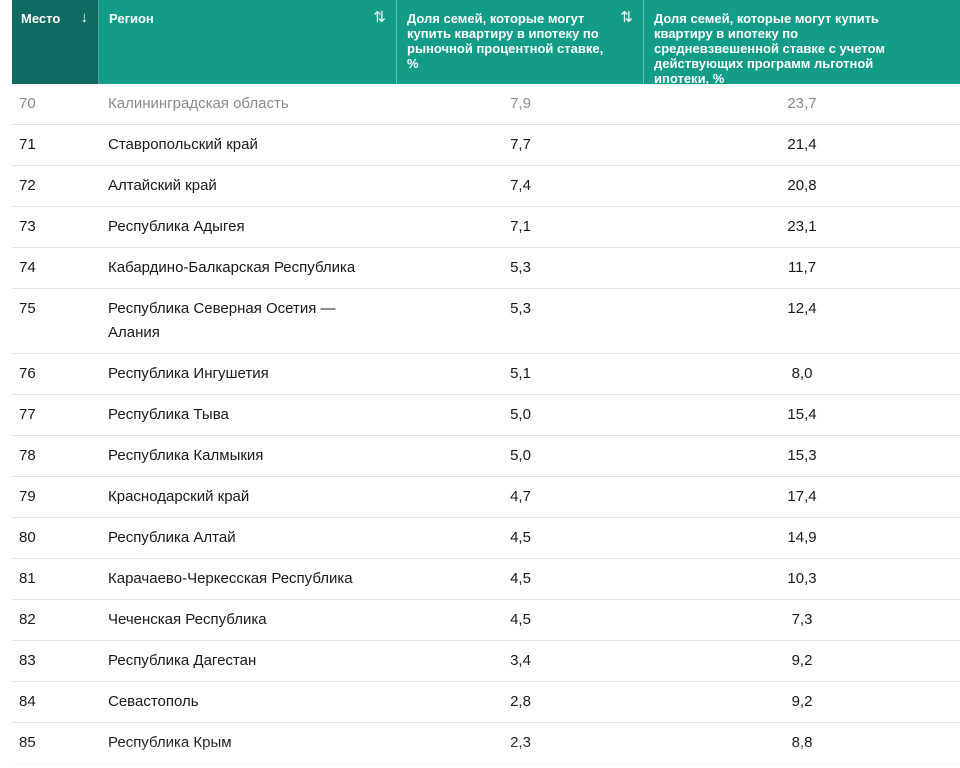 Image resolution: width=960 pixels, height=768 pixels. Describe the element at coordinates (27, 742) in the screenshot. I see `cell-place: 85` at that location.